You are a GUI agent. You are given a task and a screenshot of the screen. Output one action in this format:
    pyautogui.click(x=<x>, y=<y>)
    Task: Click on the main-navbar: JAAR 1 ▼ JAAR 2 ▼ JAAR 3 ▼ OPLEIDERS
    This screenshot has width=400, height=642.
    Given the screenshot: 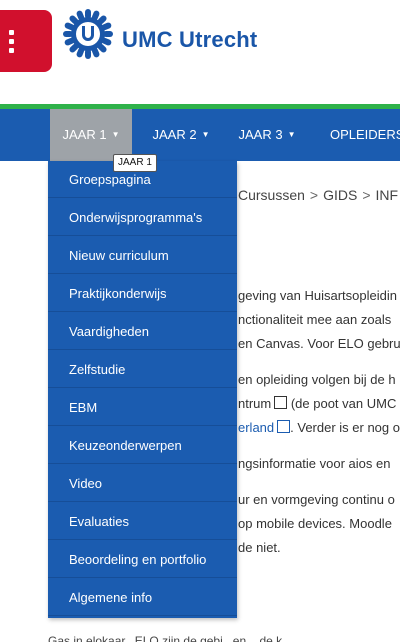 What is the action you would take?
    pyautogui.click(x=200, y=135)
    